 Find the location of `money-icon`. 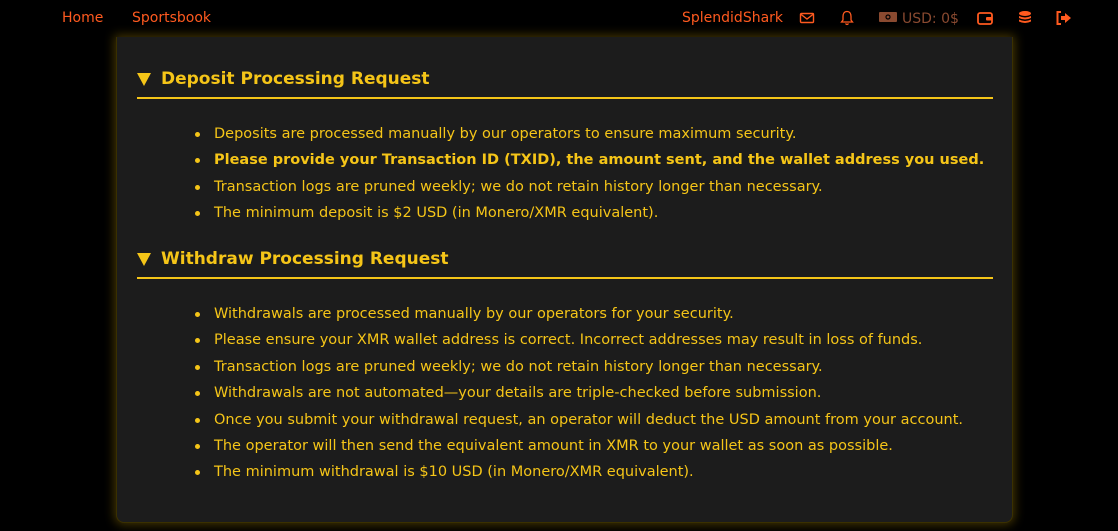

money-icon is located at coordinates (888, 19).